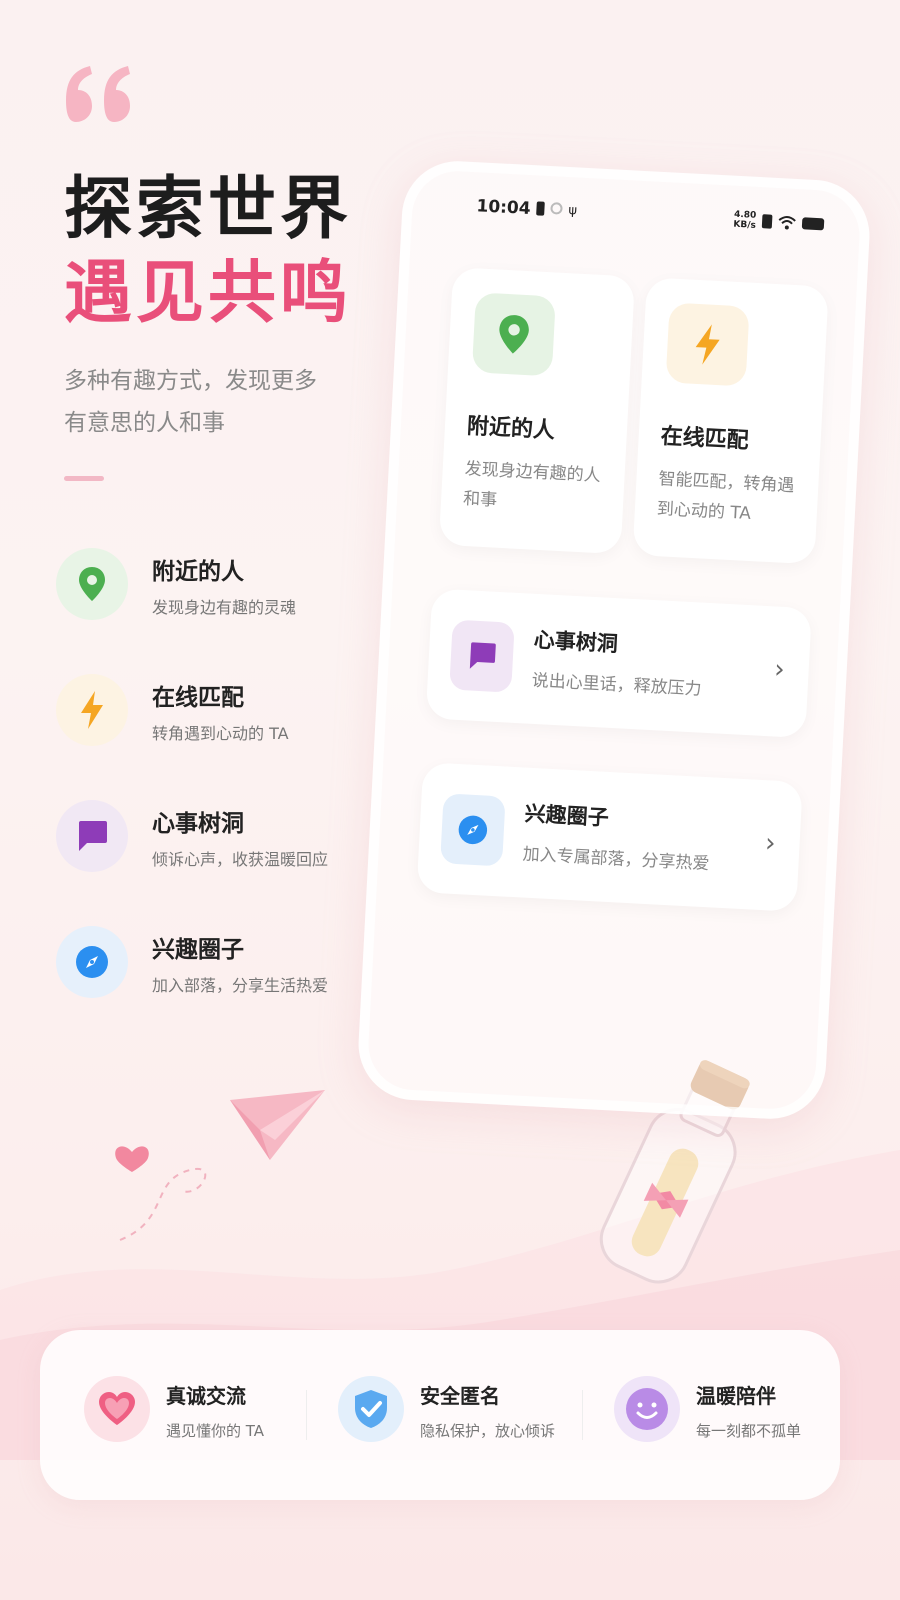 The image size is (900, 1600). What do you see at coordinates (240, 985) in the screenshot?
I see `feature-desc: 加入部落，分享生活热爱` at bounding box center [240, 985].